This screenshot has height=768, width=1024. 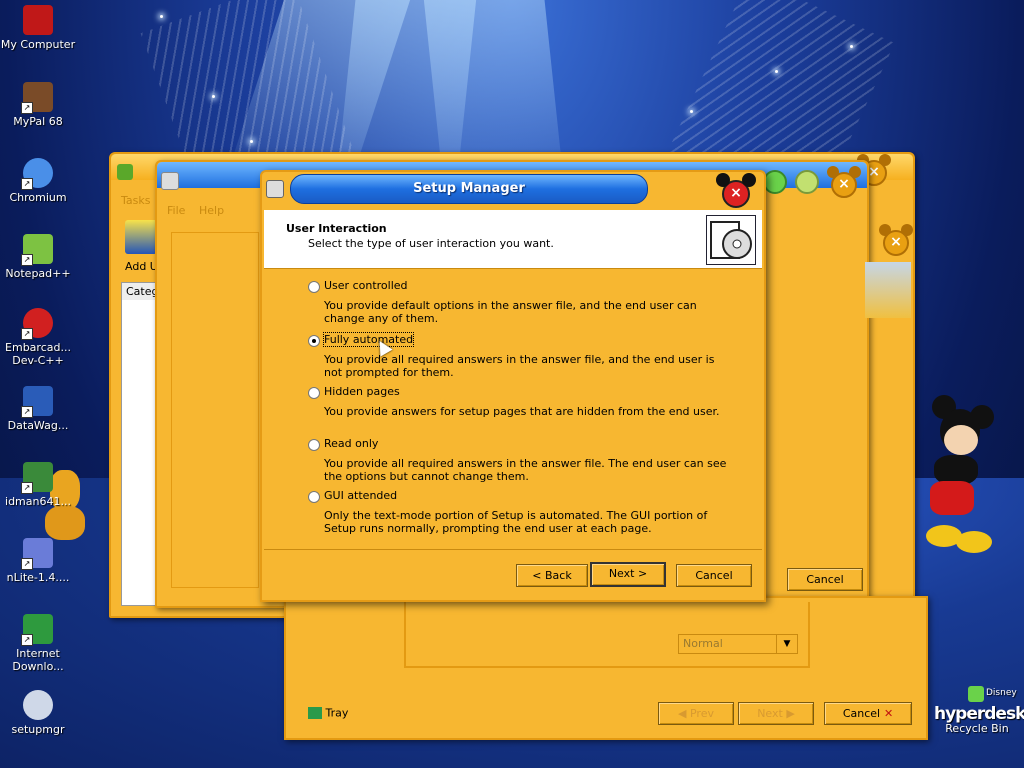 I want to click on setupmgr-icon, so click(x=38, y=705).